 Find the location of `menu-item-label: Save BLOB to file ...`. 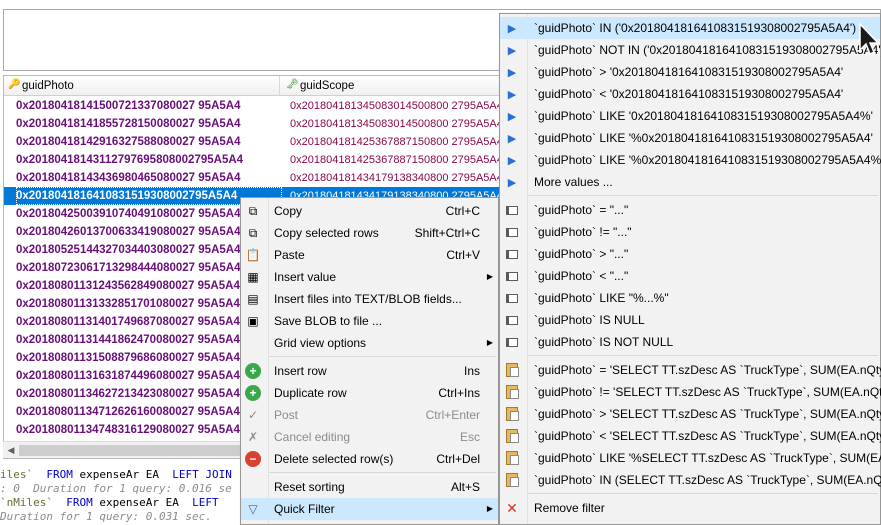

menu-item-label: Save BLOB to file ... is located at coordinates (328, 321).